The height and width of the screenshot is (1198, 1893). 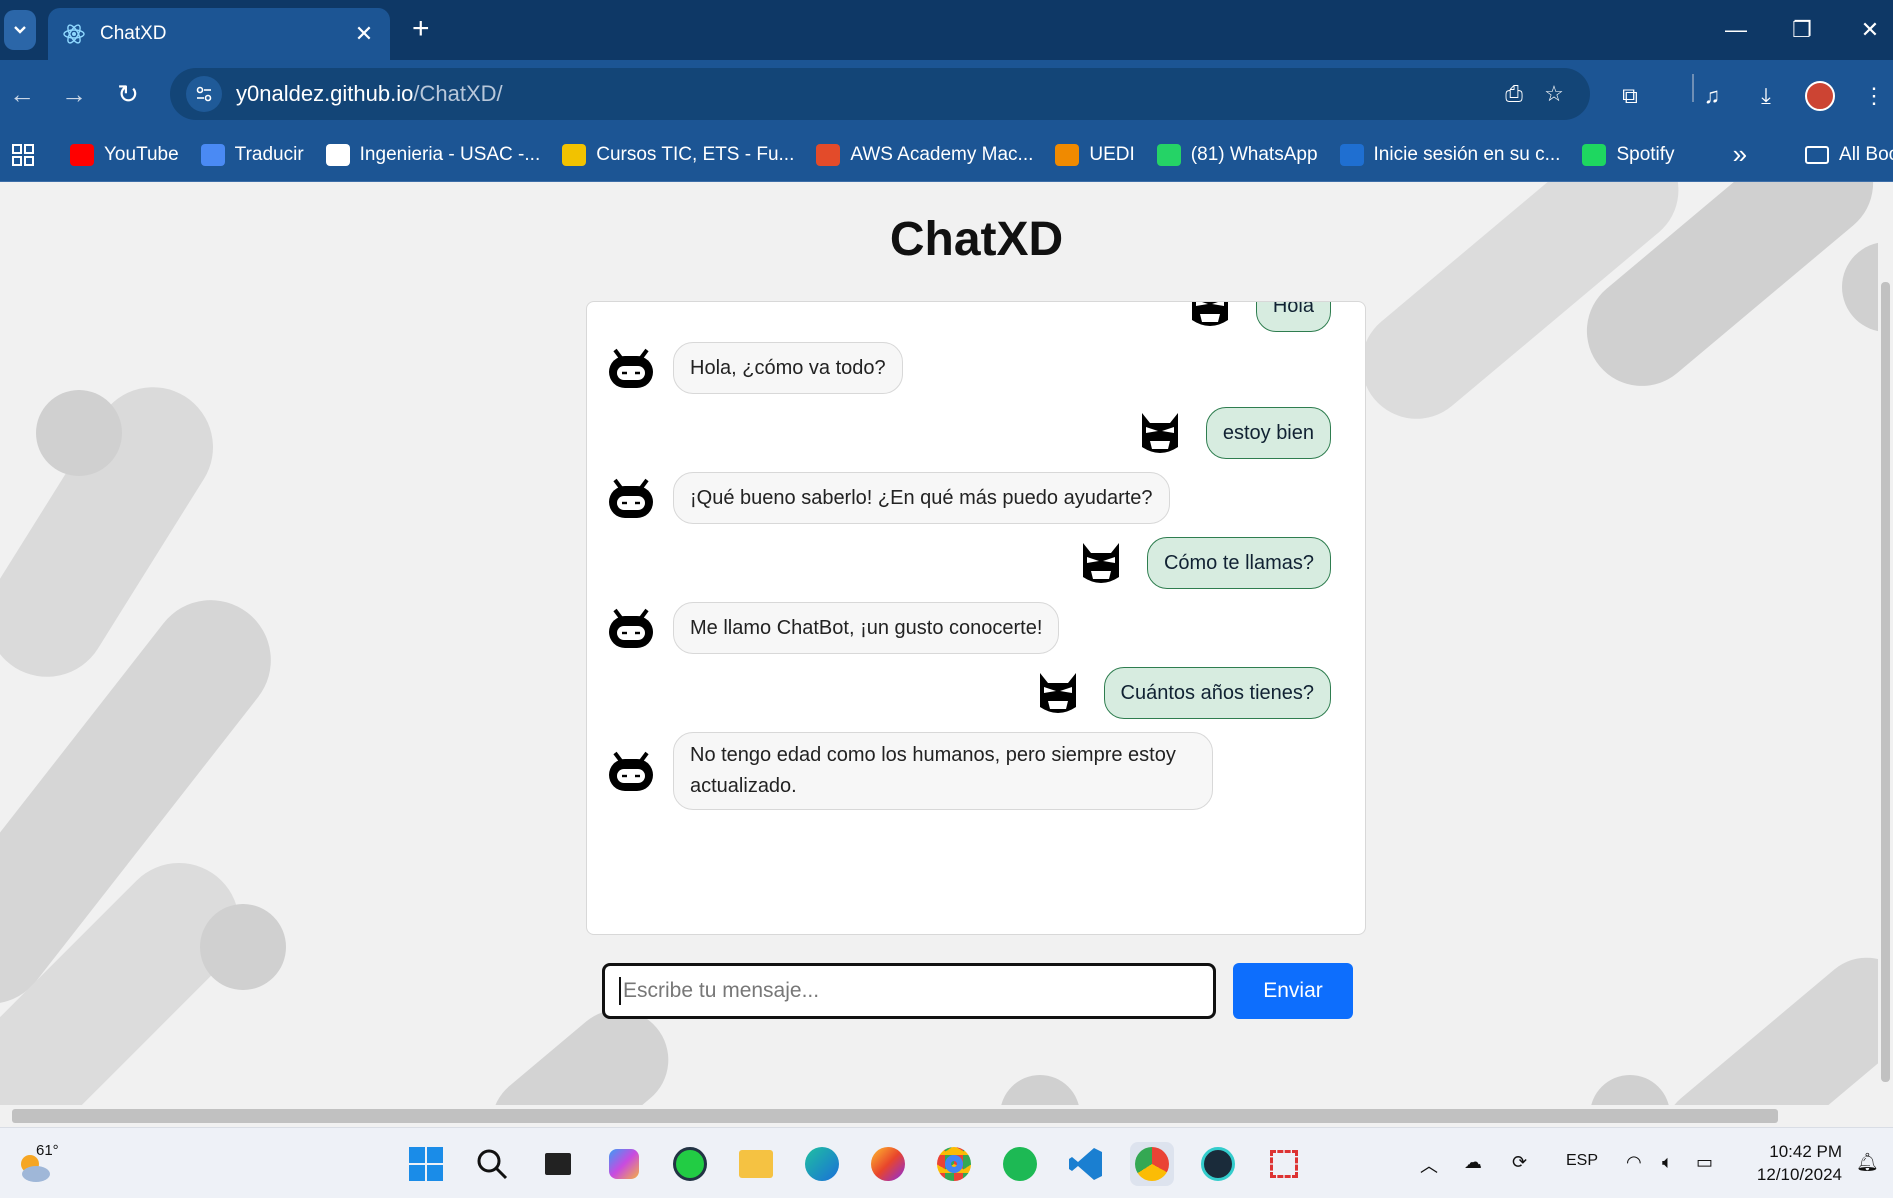 I want to click on bookmark-item: Spotify, so click(x=1628, y=154).